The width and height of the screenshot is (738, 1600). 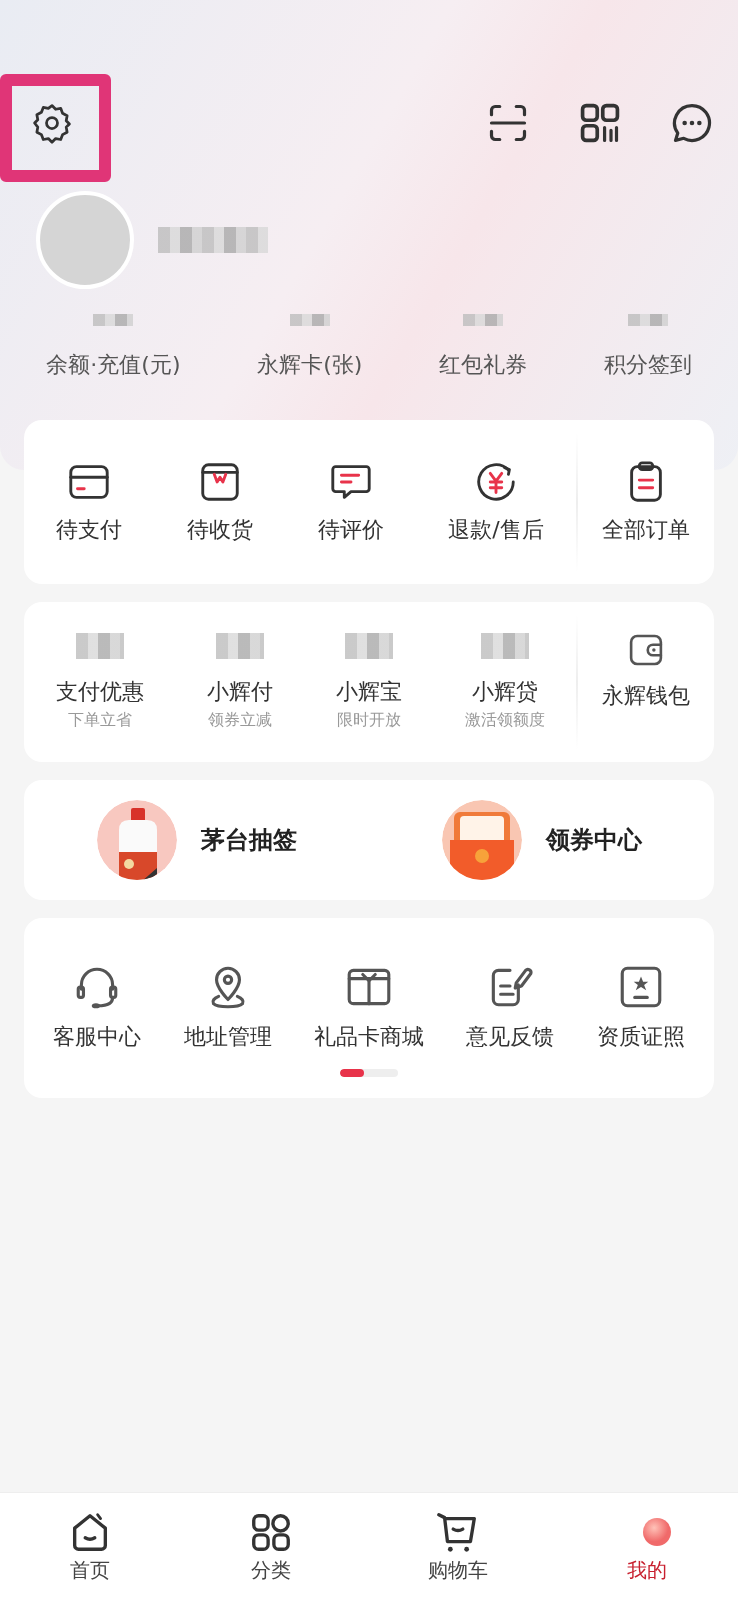 What do you see at coordinates (136, 840) in the screenshot?
I see `bottle-icon` at bounding box center [136, 840].